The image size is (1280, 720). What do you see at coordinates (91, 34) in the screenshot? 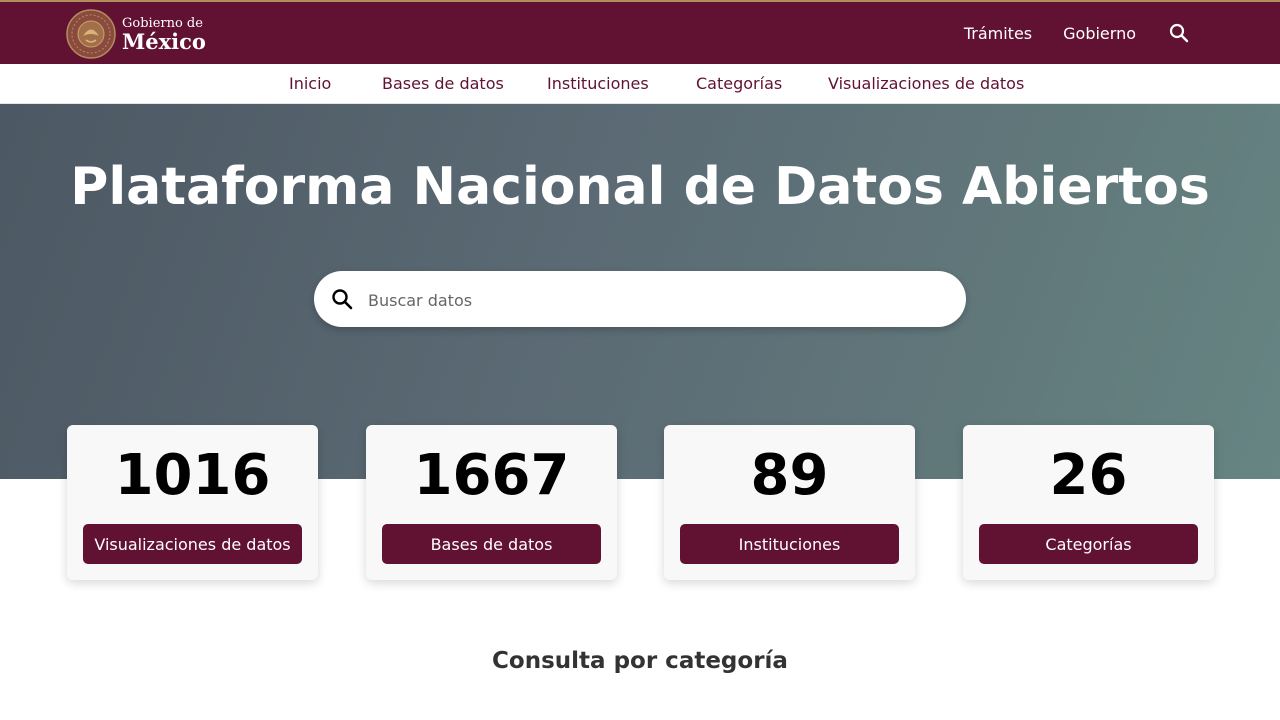
I see `coat-of-arms-icon` at bounding box center [91, 34].